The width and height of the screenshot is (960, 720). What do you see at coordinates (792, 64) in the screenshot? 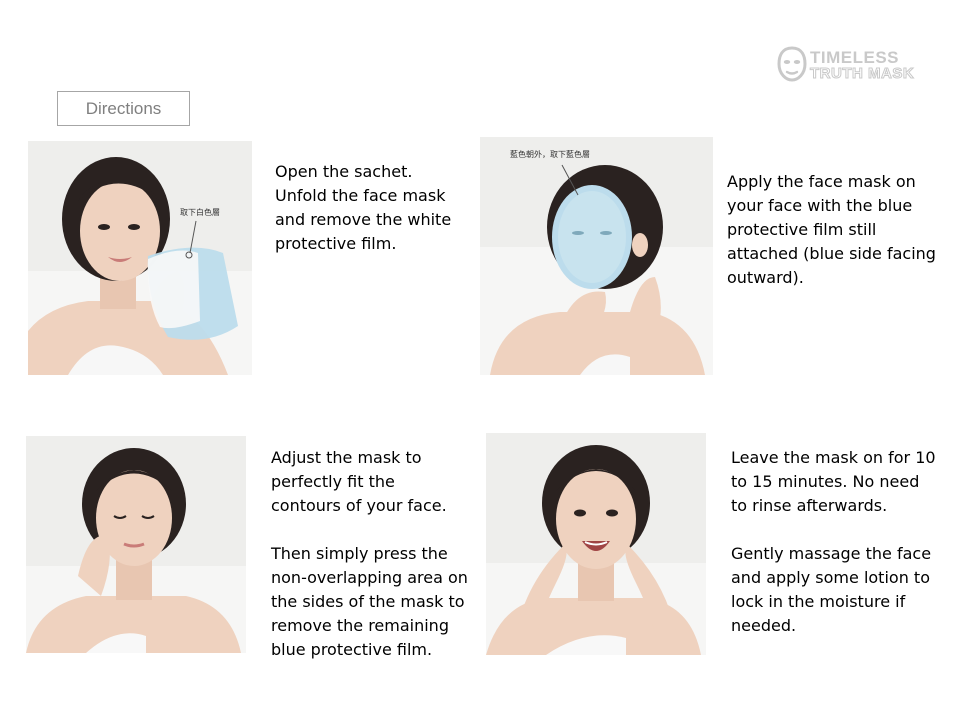
I see `face-mask-icon` at bounding box center [792, 64].